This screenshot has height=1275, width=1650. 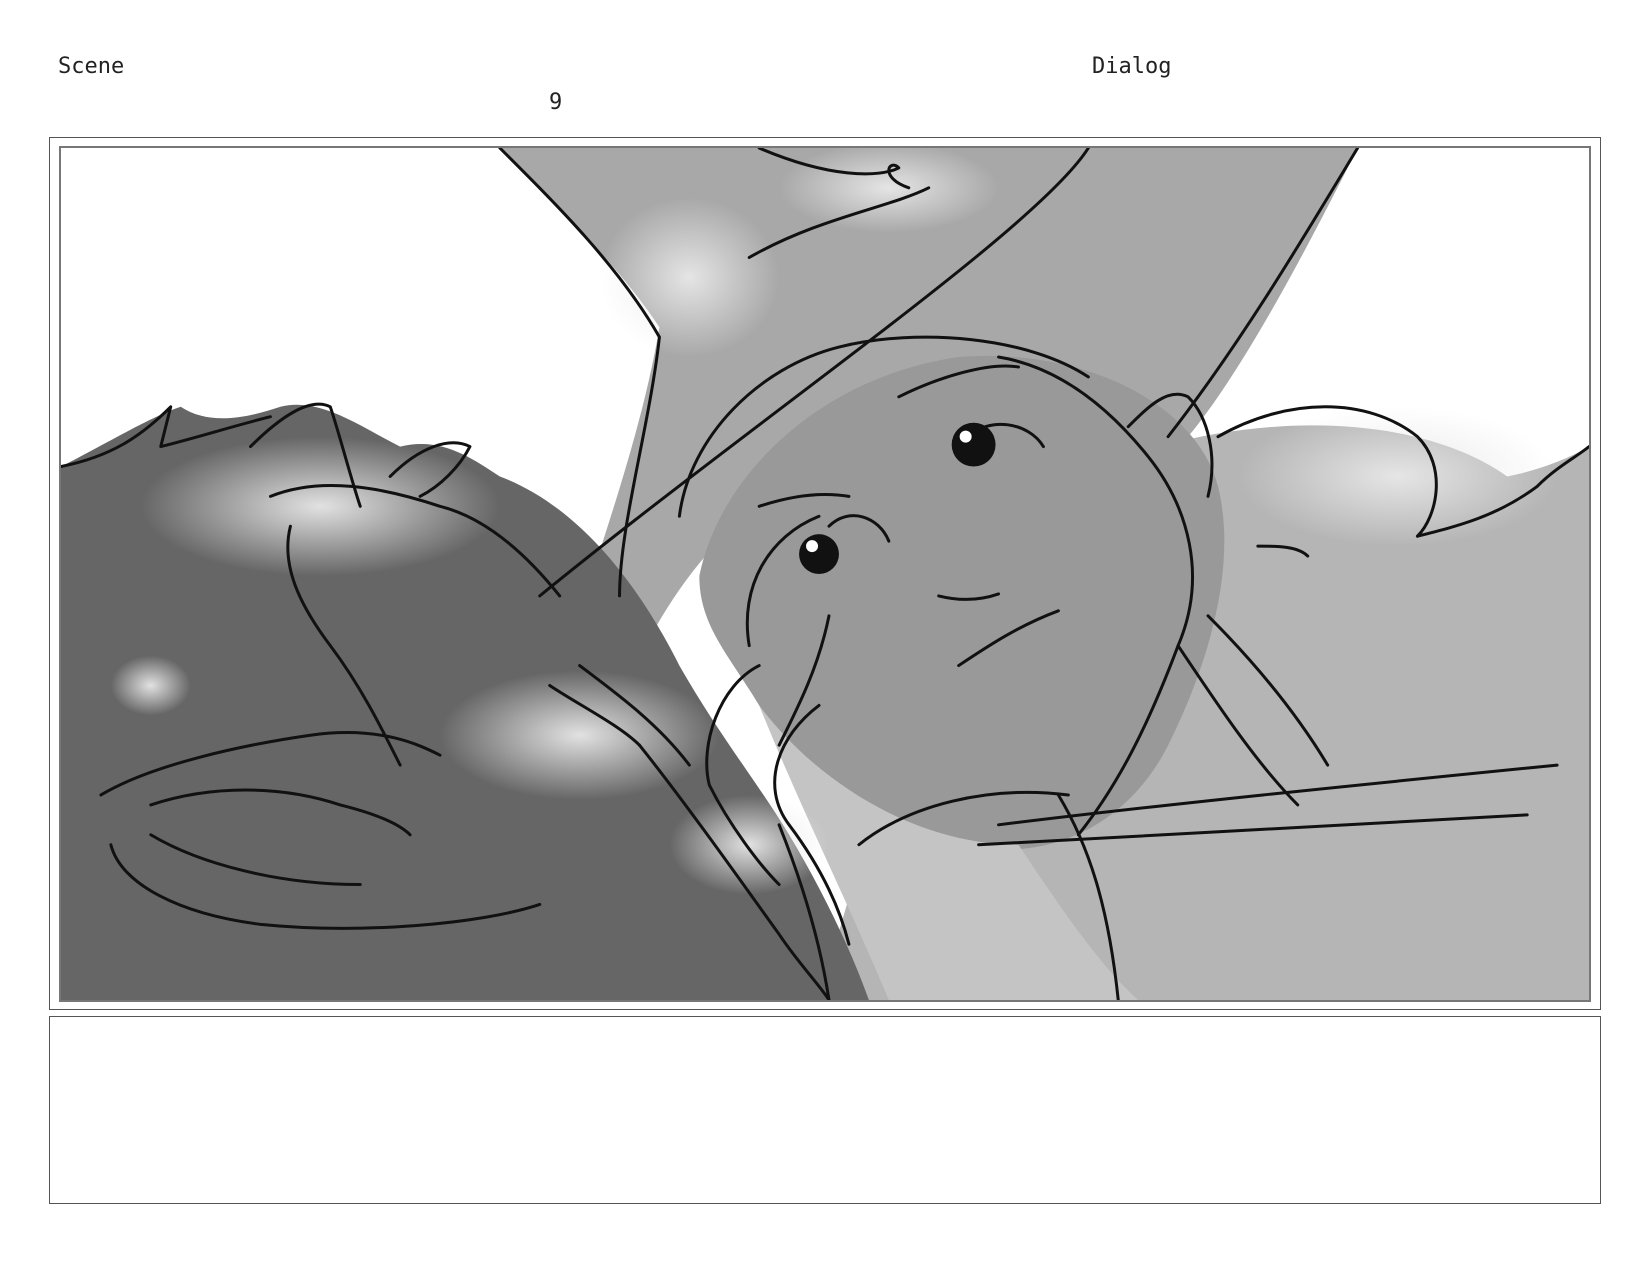 What do you see at coordinates (973, 444) in the screenshot?
I see `character-eye-right` at bounding box center [973, 444].